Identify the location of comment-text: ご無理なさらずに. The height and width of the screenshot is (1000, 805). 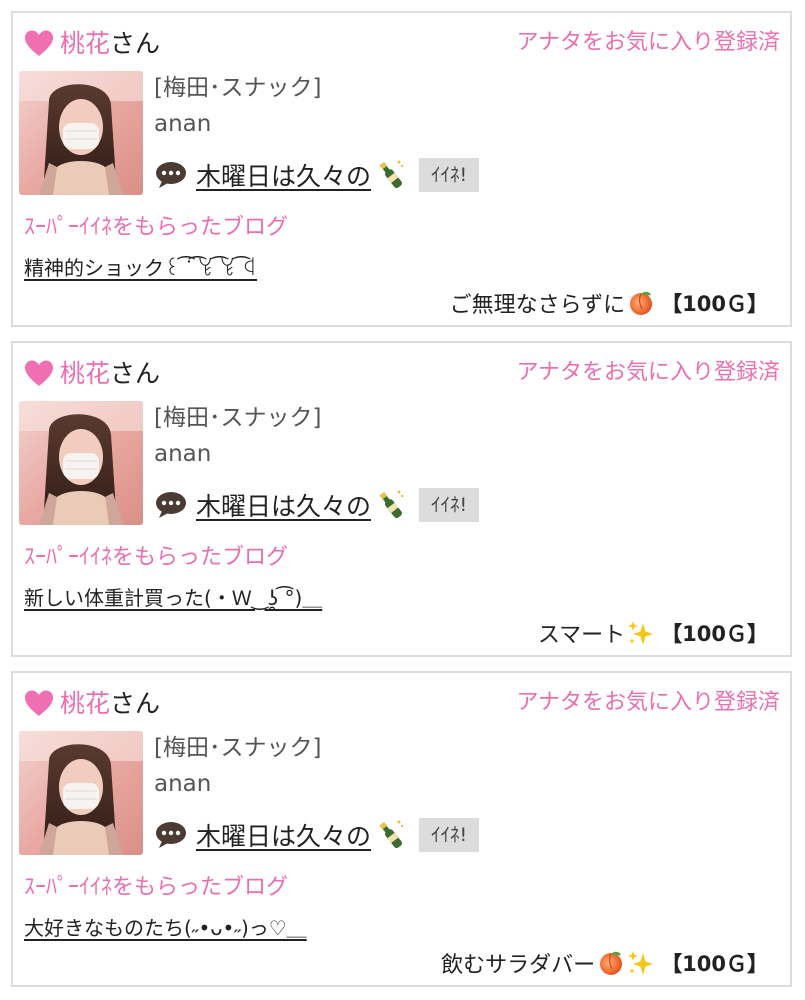
(537, 305).